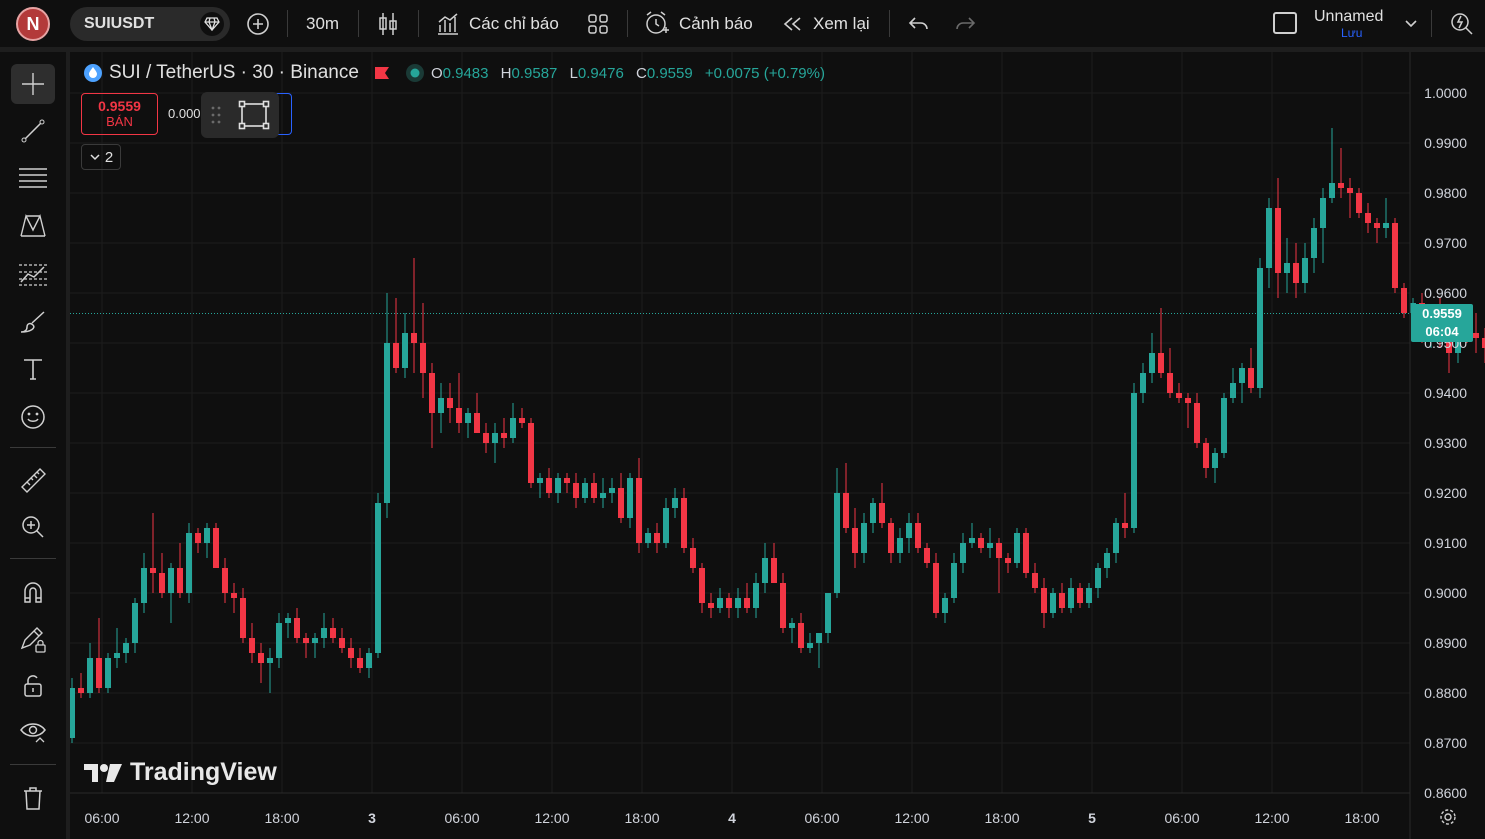  I want to click on price-tick-label: 0.9400, so click(1445, 393).